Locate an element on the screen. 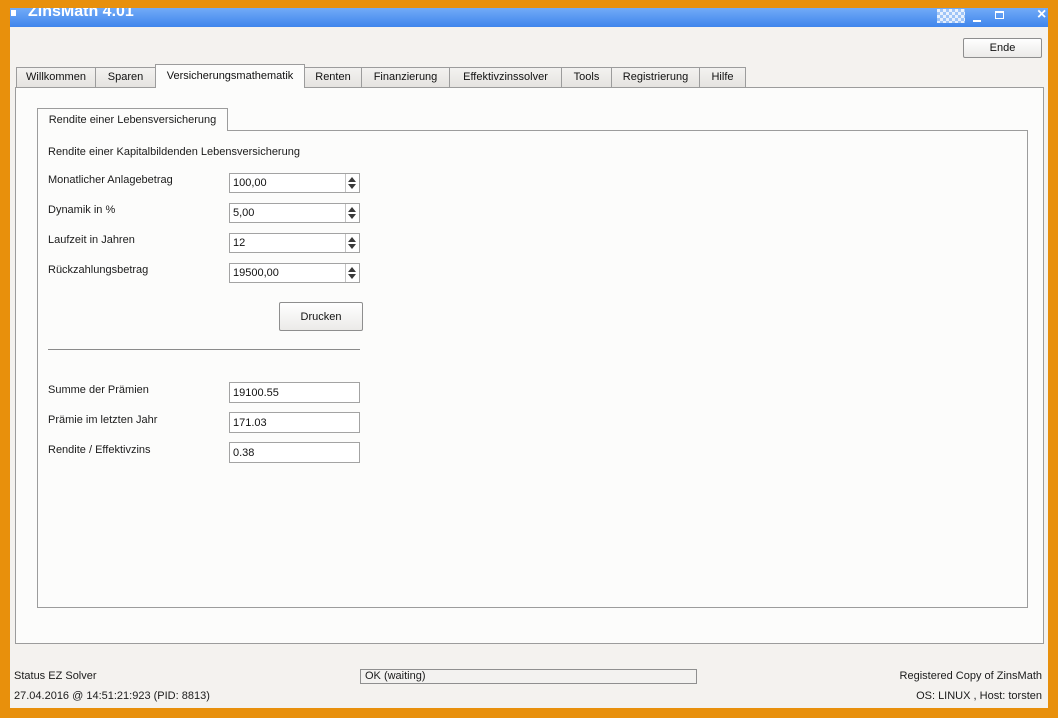 Image resolution: width=1058 pixels, height=718 pixels. monthly-amount-spinner is located at coordinates (294, 183).